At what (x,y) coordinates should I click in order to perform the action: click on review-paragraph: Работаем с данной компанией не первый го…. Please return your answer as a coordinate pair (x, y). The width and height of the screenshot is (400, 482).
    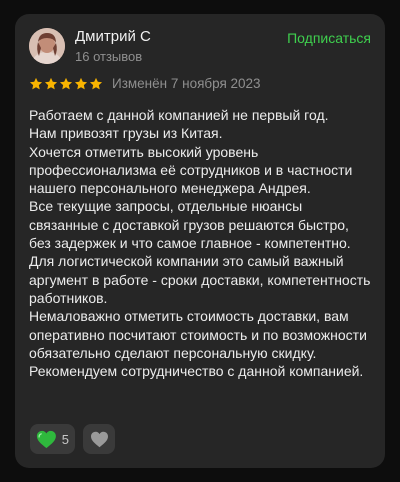
    Looking at the image, I should click on (179, 115).